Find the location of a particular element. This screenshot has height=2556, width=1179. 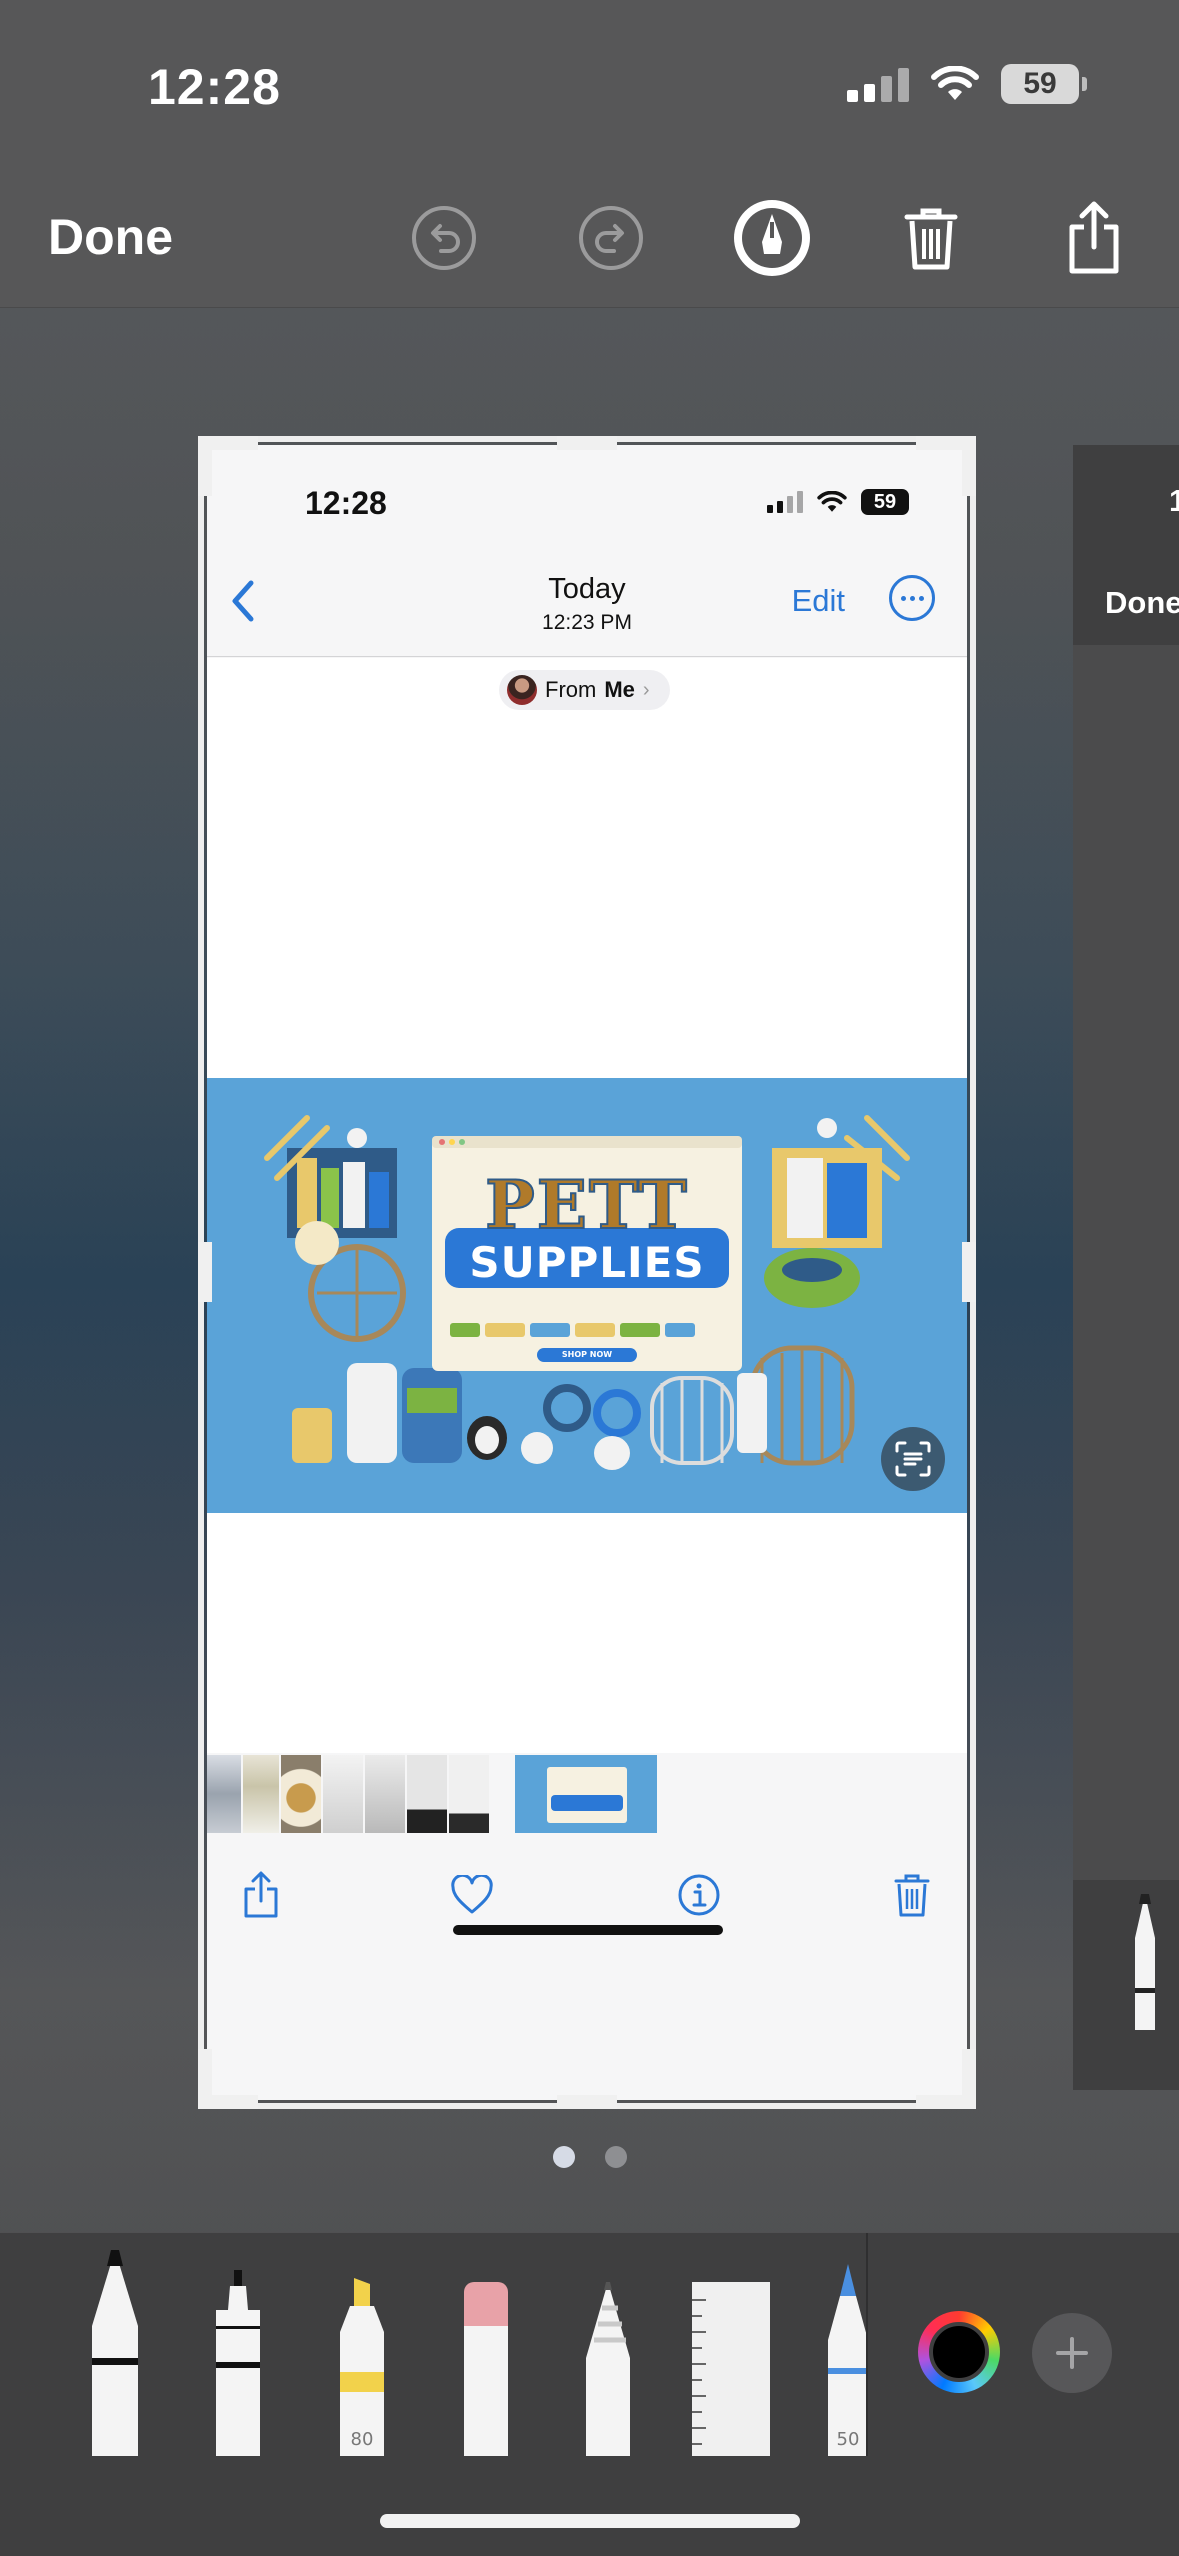

crop-handle-top is located at coordinates (587, 443).